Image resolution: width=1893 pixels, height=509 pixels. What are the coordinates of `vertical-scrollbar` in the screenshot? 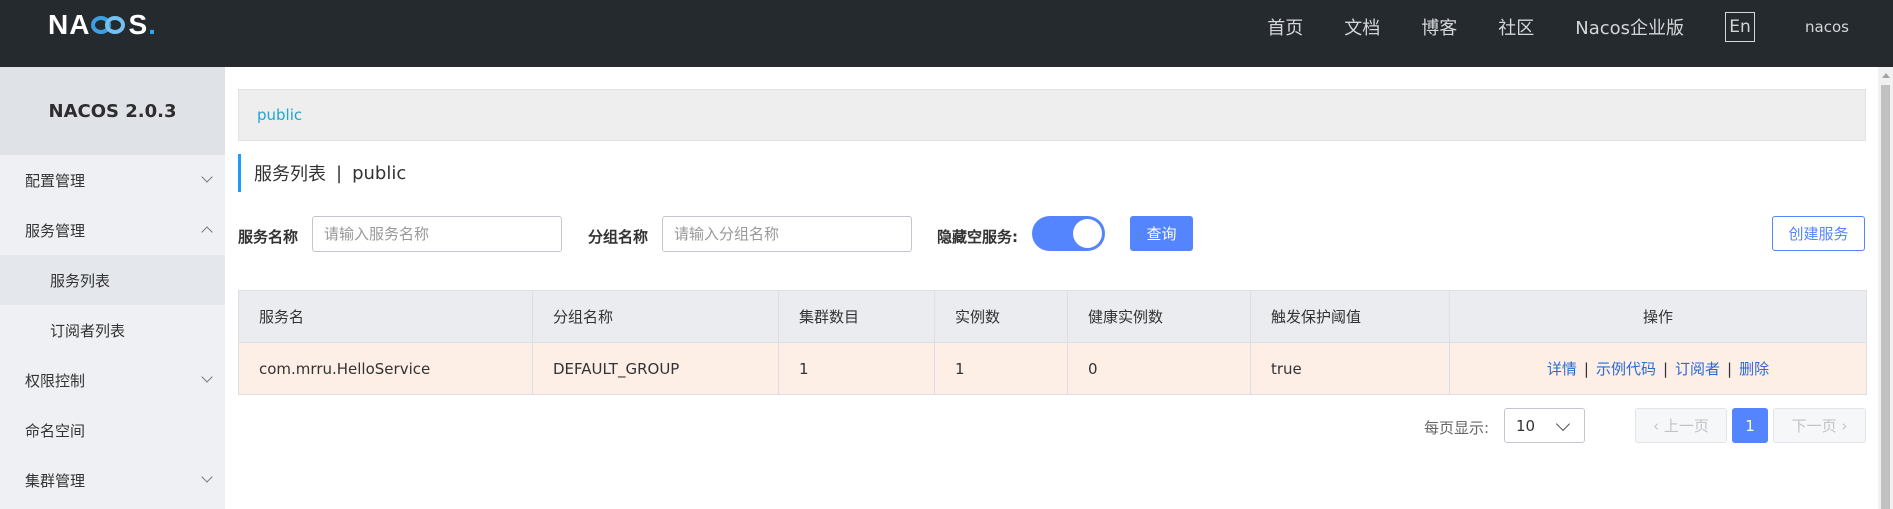 It's located at (1885, 288).